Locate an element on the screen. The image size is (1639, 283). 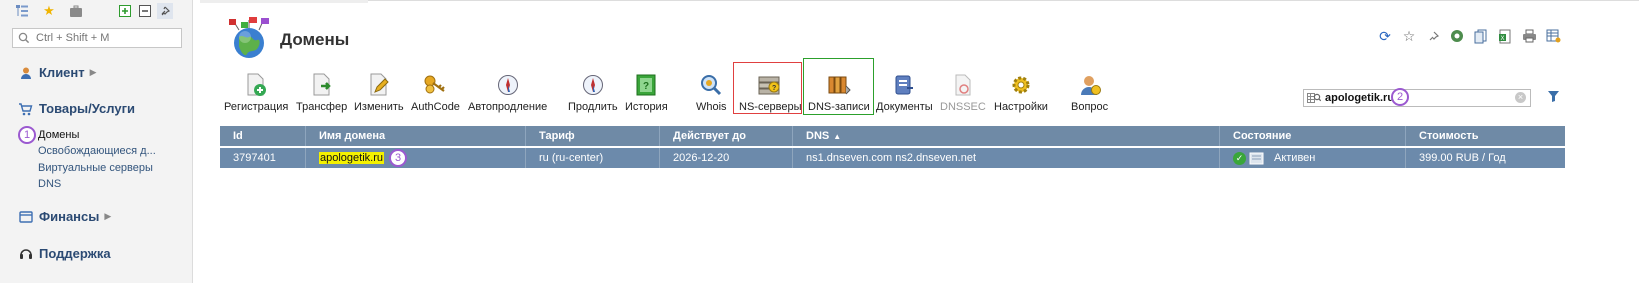
column-header-status: Состояние is located at coordinates (1313, 136).